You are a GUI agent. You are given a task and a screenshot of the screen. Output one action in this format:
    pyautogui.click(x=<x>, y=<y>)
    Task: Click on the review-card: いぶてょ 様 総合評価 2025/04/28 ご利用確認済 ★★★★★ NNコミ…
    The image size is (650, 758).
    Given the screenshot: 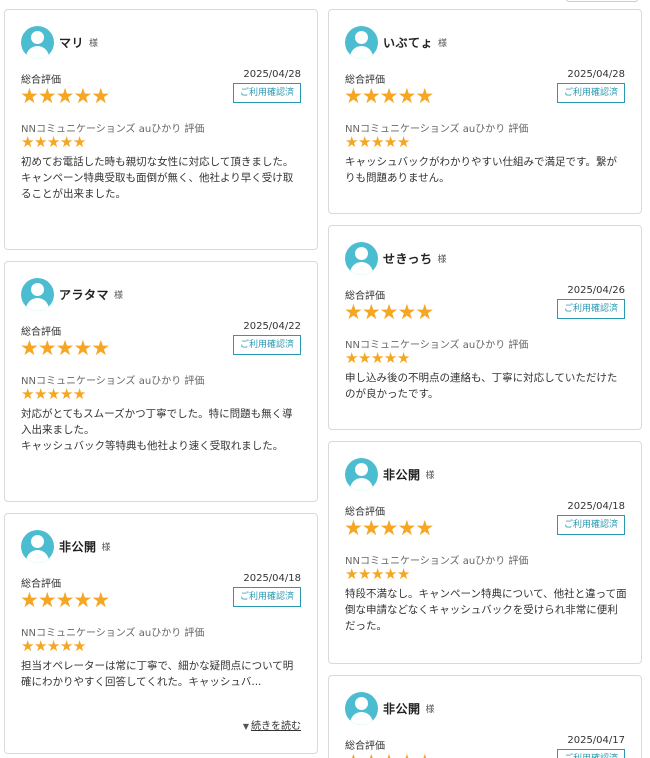 What is the action you would take?
    pyautogui.click(x=485, y=111)
    